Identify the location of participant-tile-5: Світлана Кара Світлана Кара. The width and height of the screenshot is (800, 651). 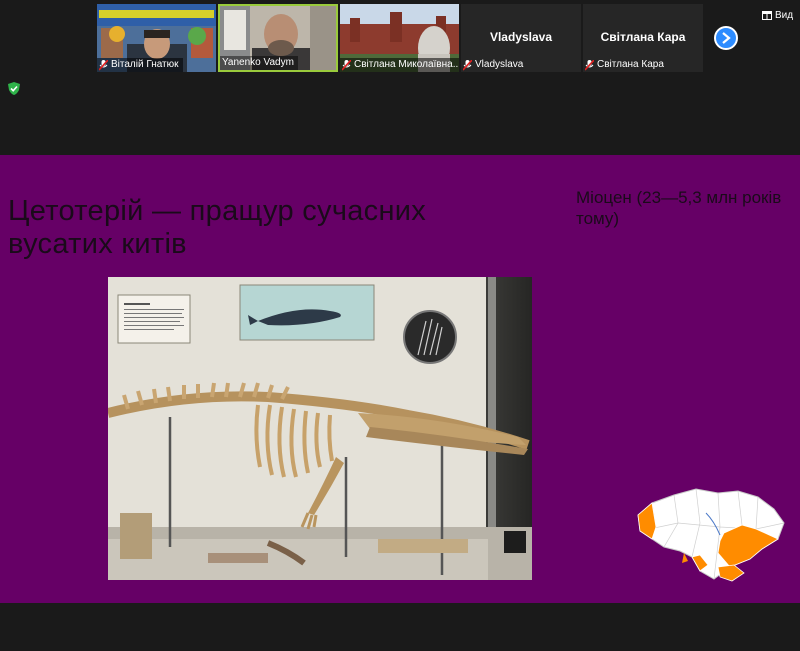
(643, 38).